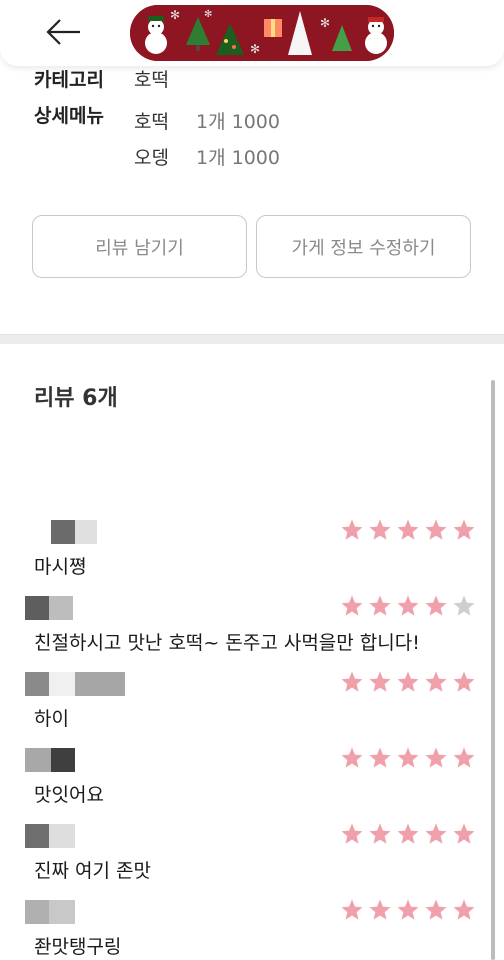 The image size is (504, 960). Describe the element at coordinates (69, 79) in the screenshot. I see `category-label: 카테고리` at that location.